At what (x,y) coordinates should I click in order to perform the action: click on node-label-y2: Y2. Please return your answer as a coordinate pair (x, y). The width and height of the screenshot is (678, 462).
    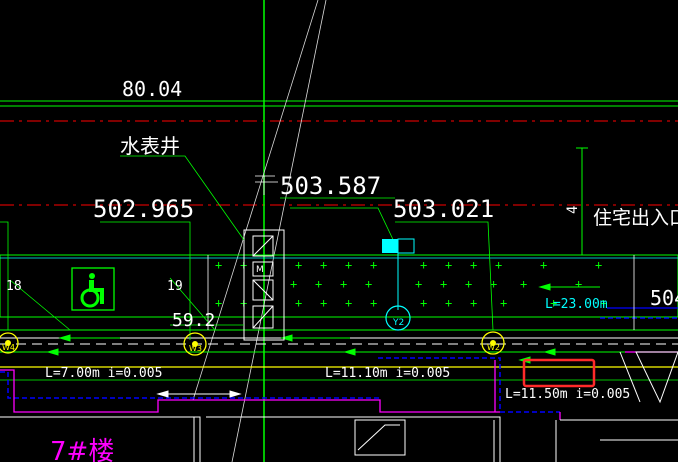
    Looking at the image, I should click on (398, 323).